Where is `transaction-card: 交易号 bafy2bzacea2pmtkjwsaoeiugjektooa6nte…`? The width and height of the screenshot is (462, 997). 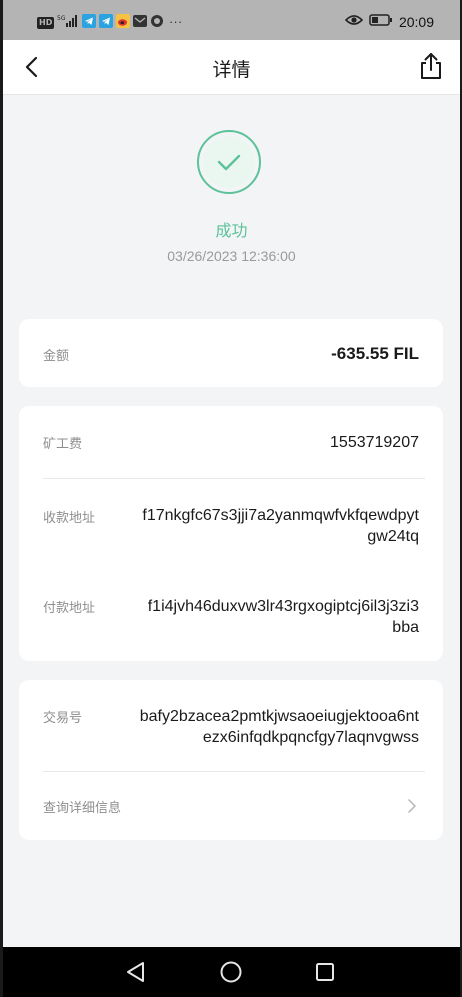 transaction-card: 交易号 bafy2bzacea2pmtkjwsaoeiugjektooa6nte… is located at coordinates (231, 760).